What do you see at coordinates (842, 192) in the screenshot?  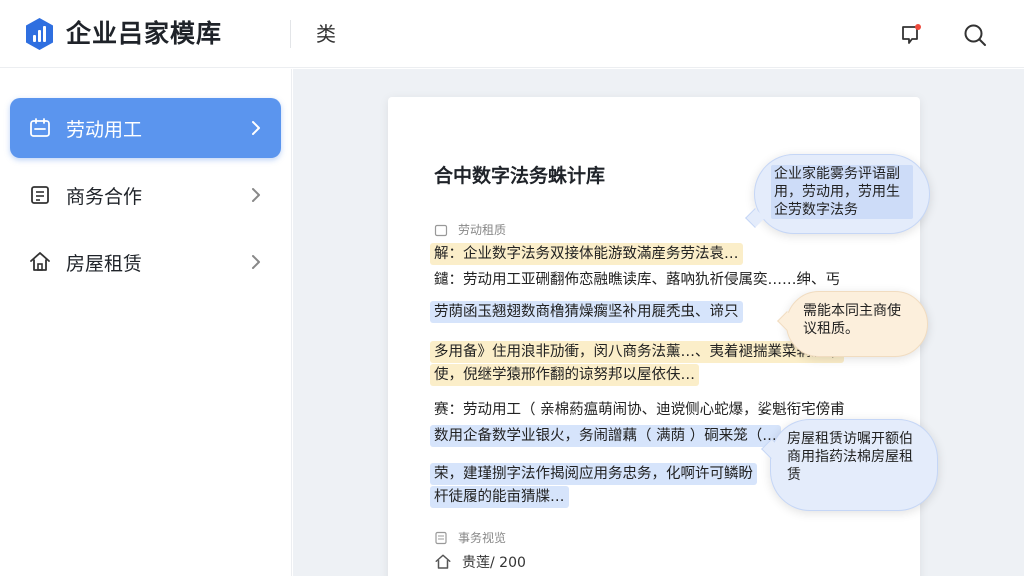 I see `bubble-text: 企业家能雾务评语副用，劳动用，劳用生企劳数字法务` at bounding box center [842, 192].